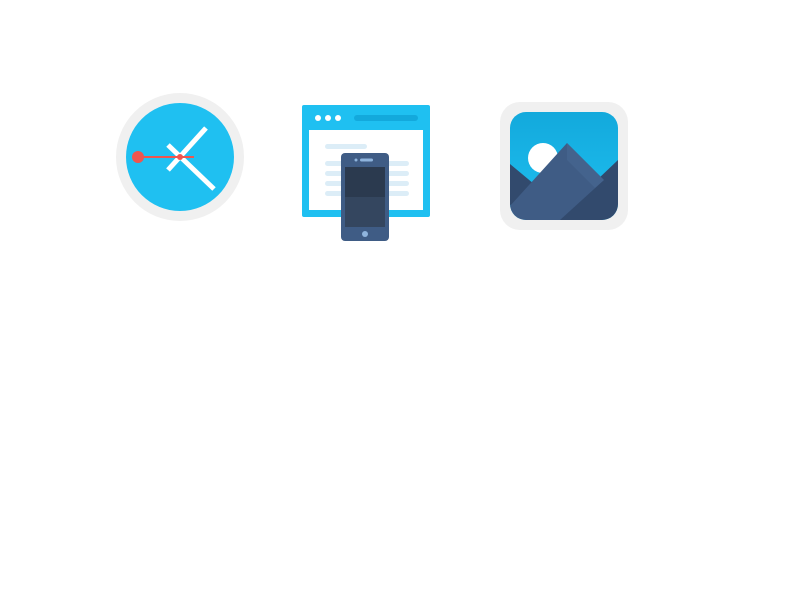 This screenshot has height=600, width=800. What do you see at coordinates (180, 157) in the screenshot?
I see `clock-icon` at bounding box center [180, 157].